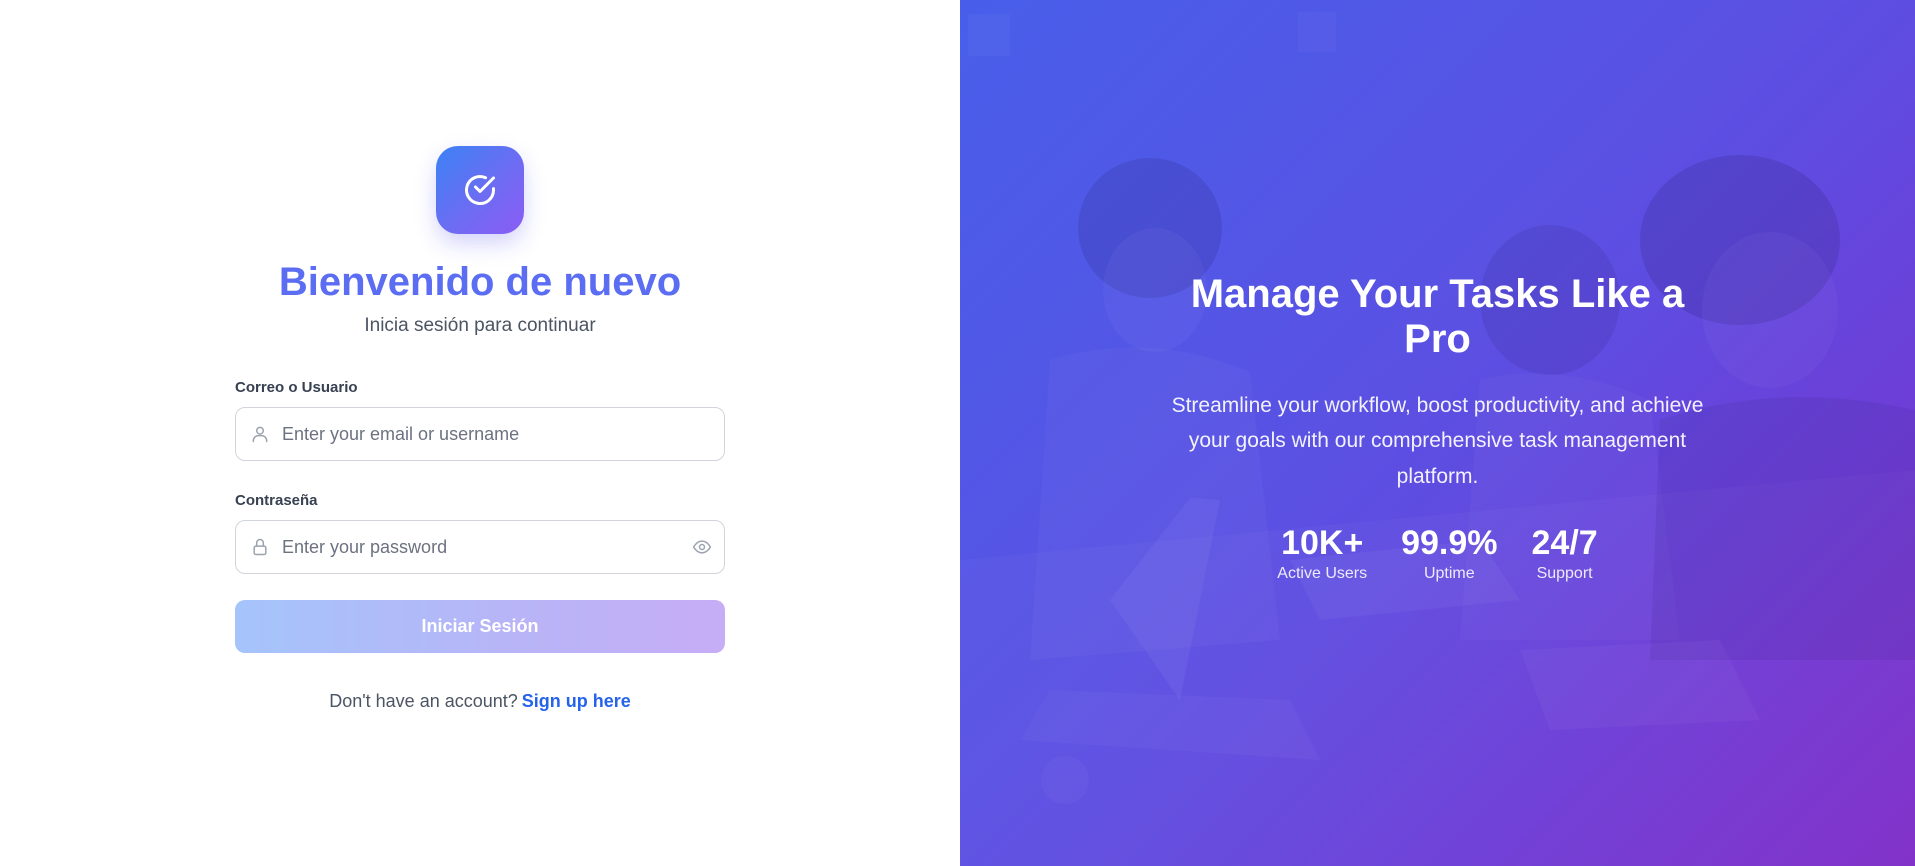 This screenshot has width=1915, height=866. I want to click on password-label: Contraseña, so click(276, 500).